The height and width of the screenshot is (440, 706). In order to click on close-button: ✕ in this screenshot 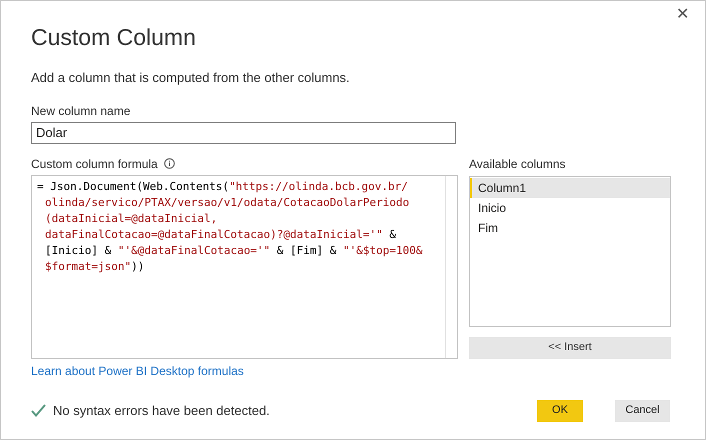, I will do `click(682, 15)`.